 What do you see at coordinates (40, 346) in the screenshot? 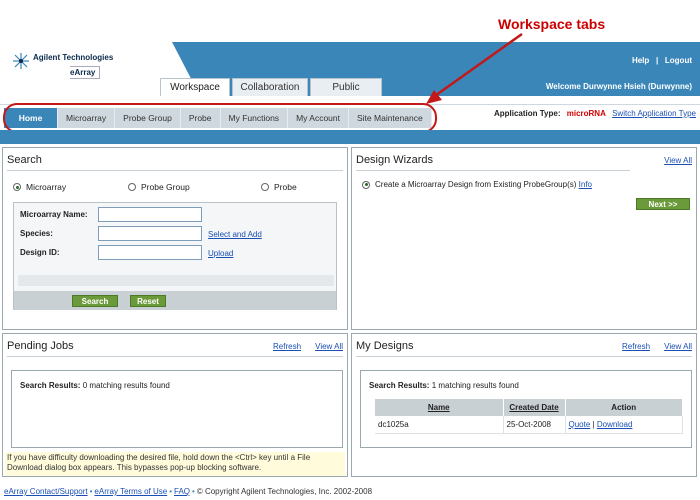
I see `pending-jobs-title: Pending Jobs` at bounding box center [40, 346].